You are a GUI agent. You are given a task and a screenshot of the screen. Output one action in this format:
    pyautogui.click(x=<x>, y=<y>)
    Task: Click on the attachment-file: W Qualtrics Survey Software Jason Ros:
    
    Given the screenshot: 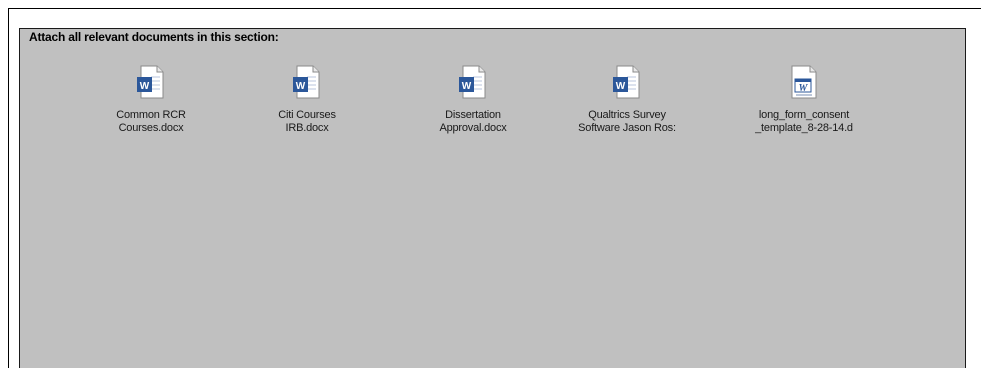 What is the action you would take?
    pyautogui.click(x=627, y=100)
    